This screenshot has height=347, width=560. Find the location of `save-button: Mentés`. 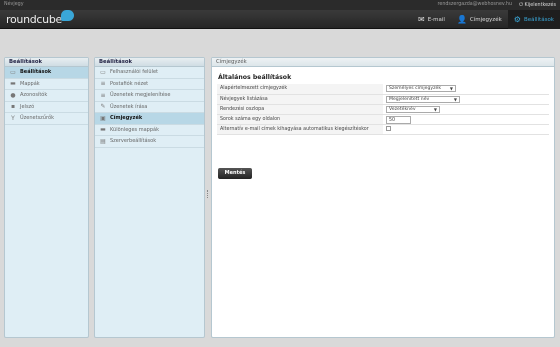

save-button: Mentés is located at coordinates (235, 173).